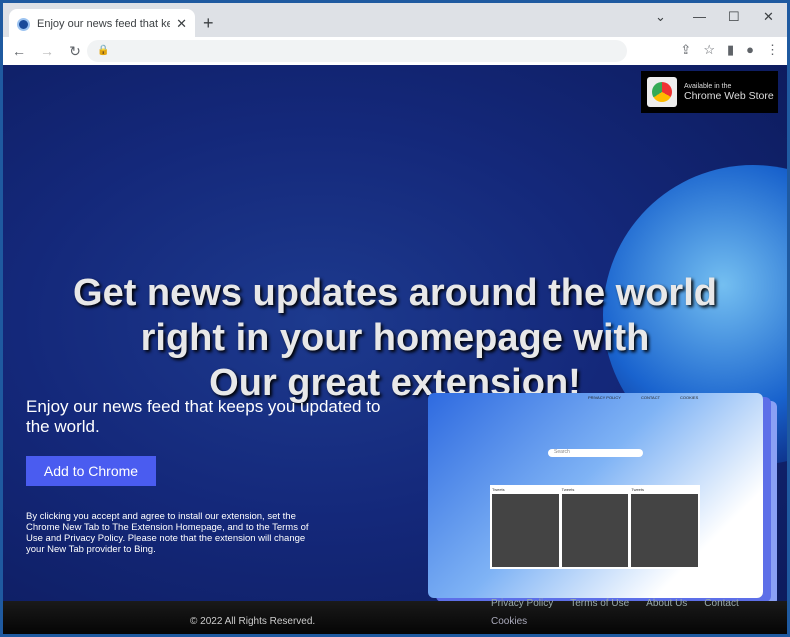 The width and height of the screenshot is (790, 637). Describe the element at coordinates (19, 51) in the screenshot. I see `back-icon: ←` at that location.